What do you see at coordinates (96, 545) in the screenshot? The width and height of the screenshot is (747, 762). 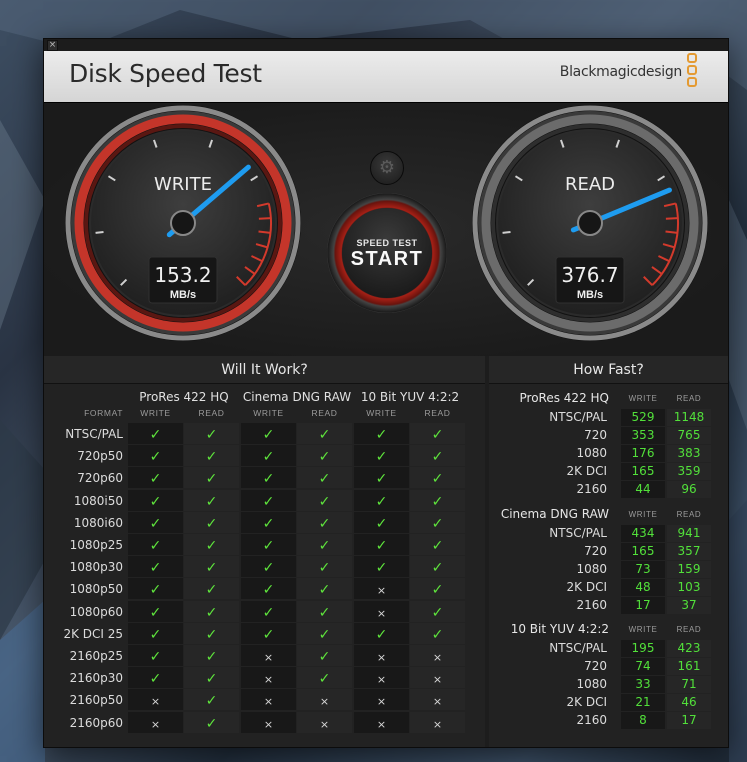 I see `format-label: 1080p25` at bounding box center [96, 545].